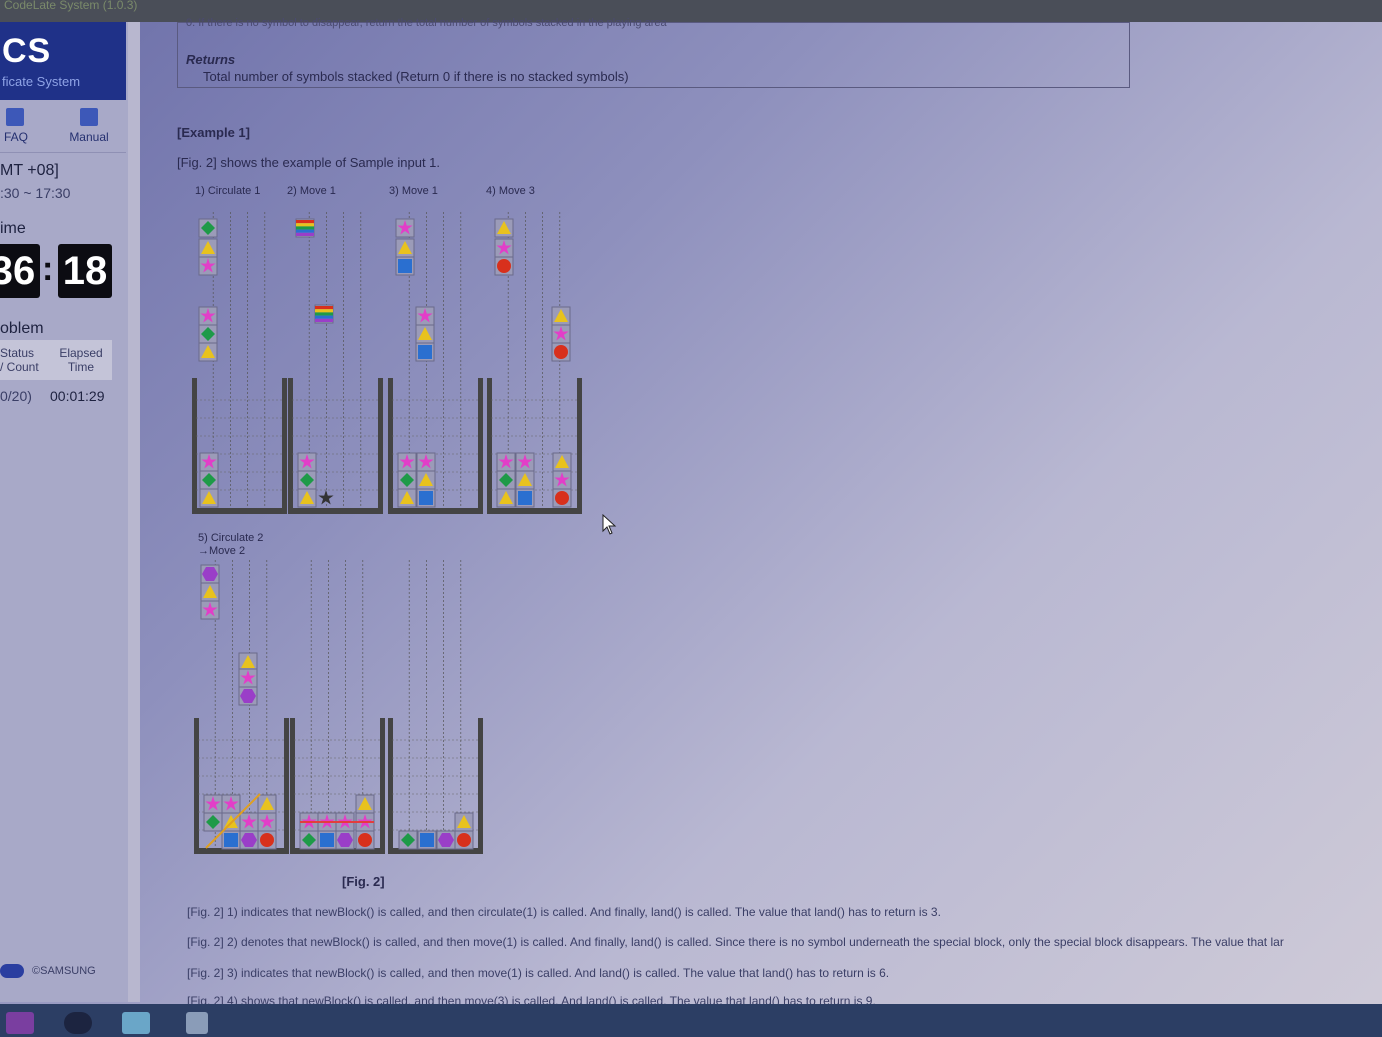 This screenshot has width=1382, height=1037. I want to click on samsung-logo-icon, so click(12, 971).